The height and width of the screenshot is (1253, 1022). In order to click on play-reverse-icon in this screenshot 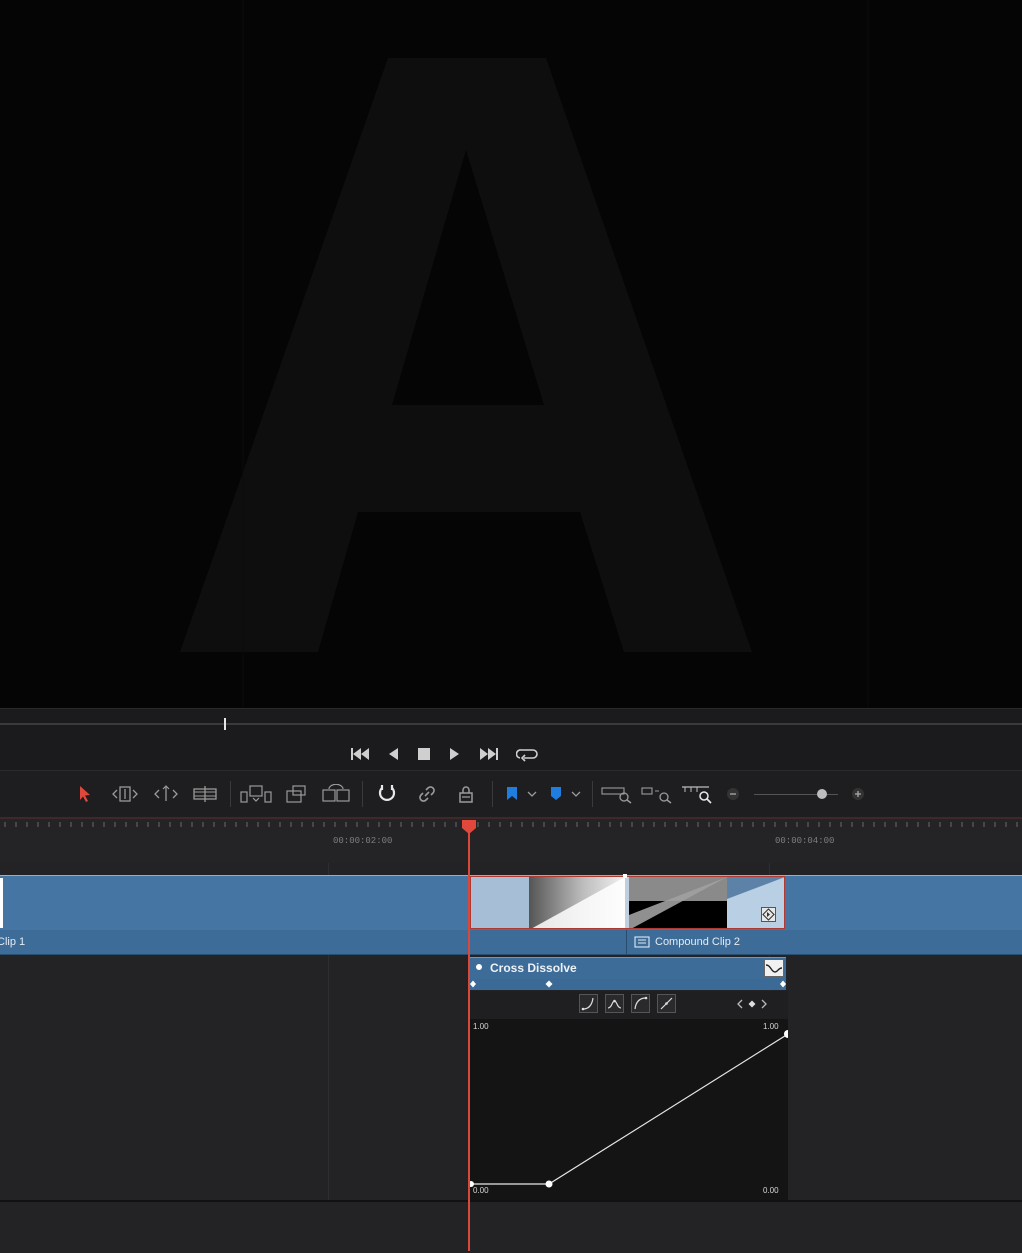, I will do `click(393, 754)`.